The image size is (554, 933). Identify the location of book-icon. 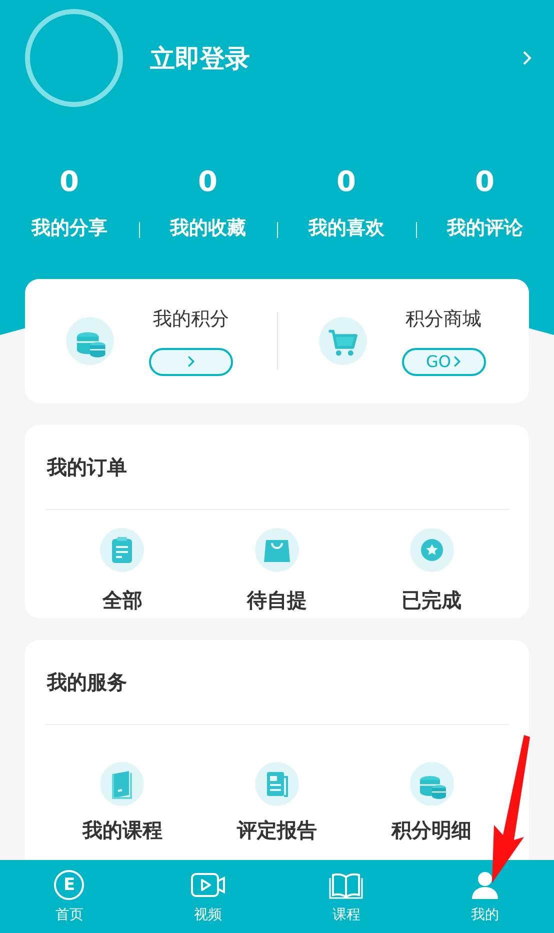
(122, 784).